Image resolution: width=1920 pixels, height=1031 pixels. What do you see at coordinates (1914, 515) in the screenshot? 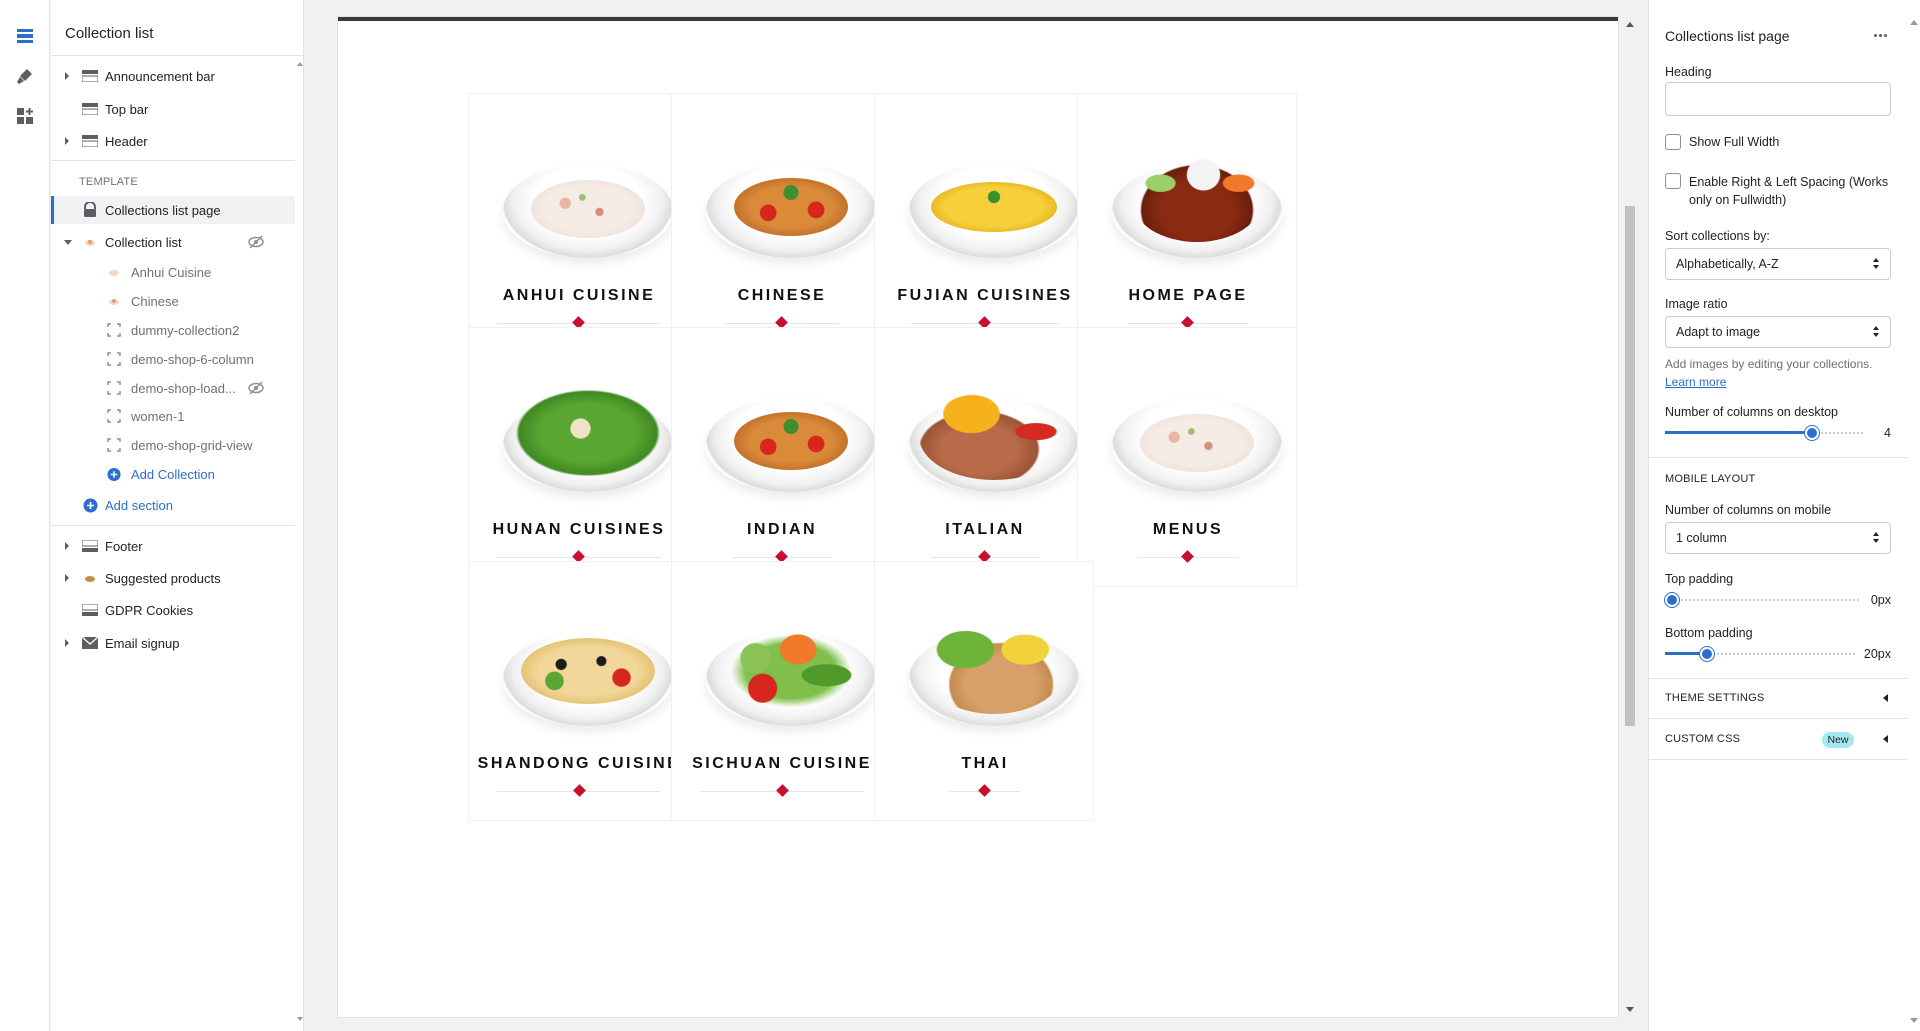
I see `settings-scrollbar` at bounding box center [1914, 515].